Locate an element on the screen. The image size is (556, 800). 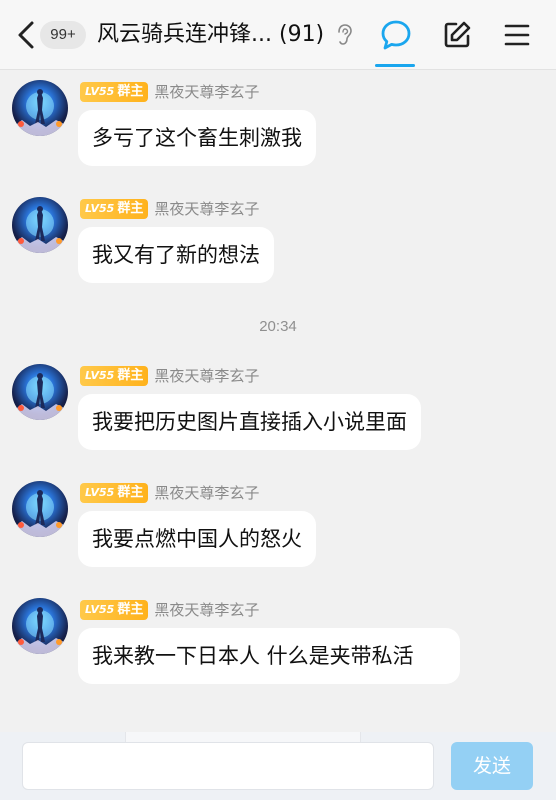
chat-header: 99+ 风云骑兵连冲锋... (91) is located at coordinates (278, 35).